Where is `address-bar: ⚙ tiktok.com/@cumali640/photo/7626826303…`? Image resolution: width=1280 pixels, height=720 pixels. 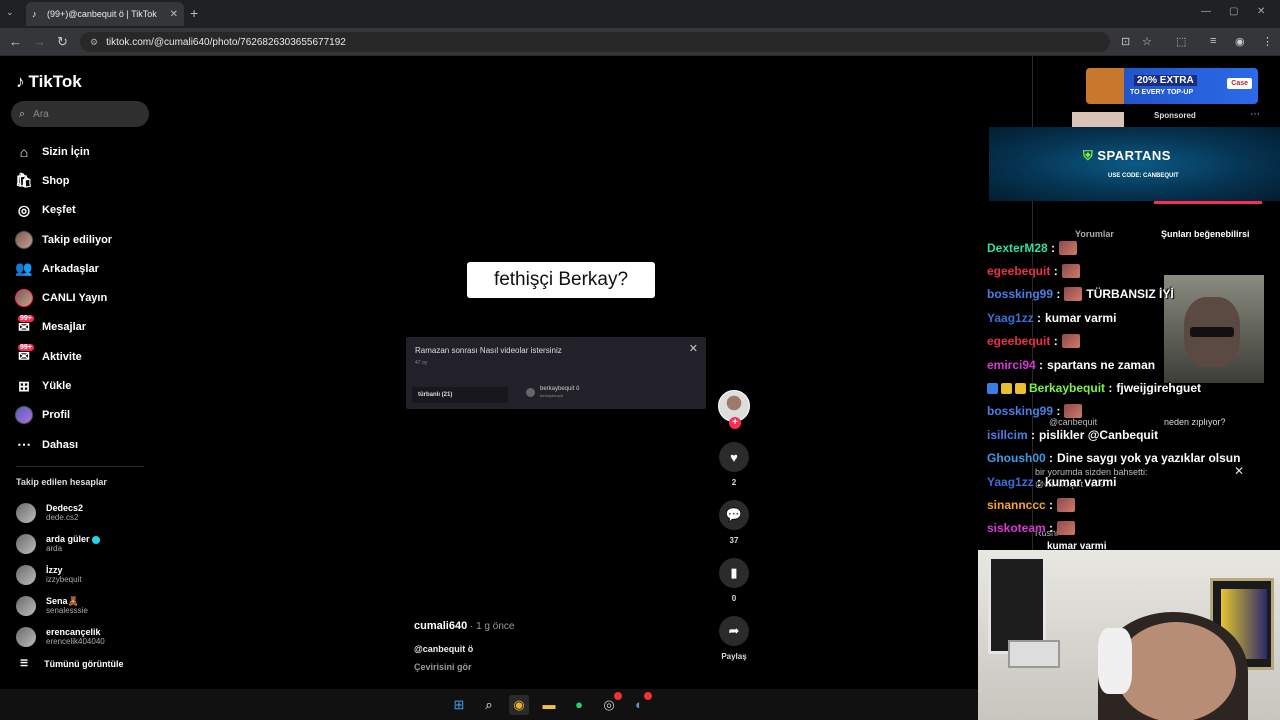 address-bar: ⚙ tiktok.com/@cumali640/photo/7626826303… is located at coordinates (595, 42).